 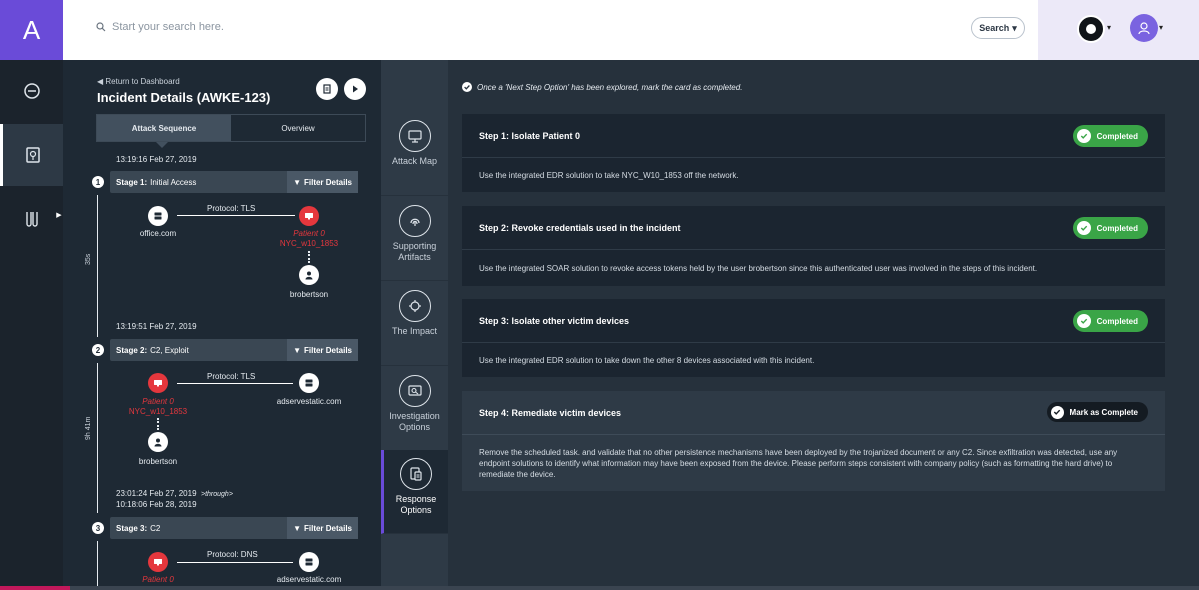 I want to click on option-attack-map: Attack Map, so click(x=414, y=154).